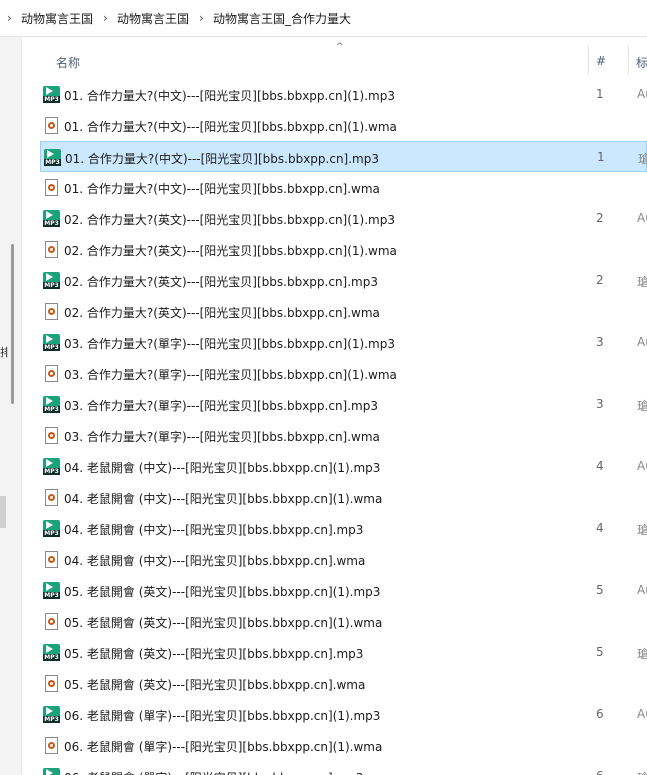 This screenshot has width=647, height=775. I want to click on column-header-number: #, so click(601, 61).